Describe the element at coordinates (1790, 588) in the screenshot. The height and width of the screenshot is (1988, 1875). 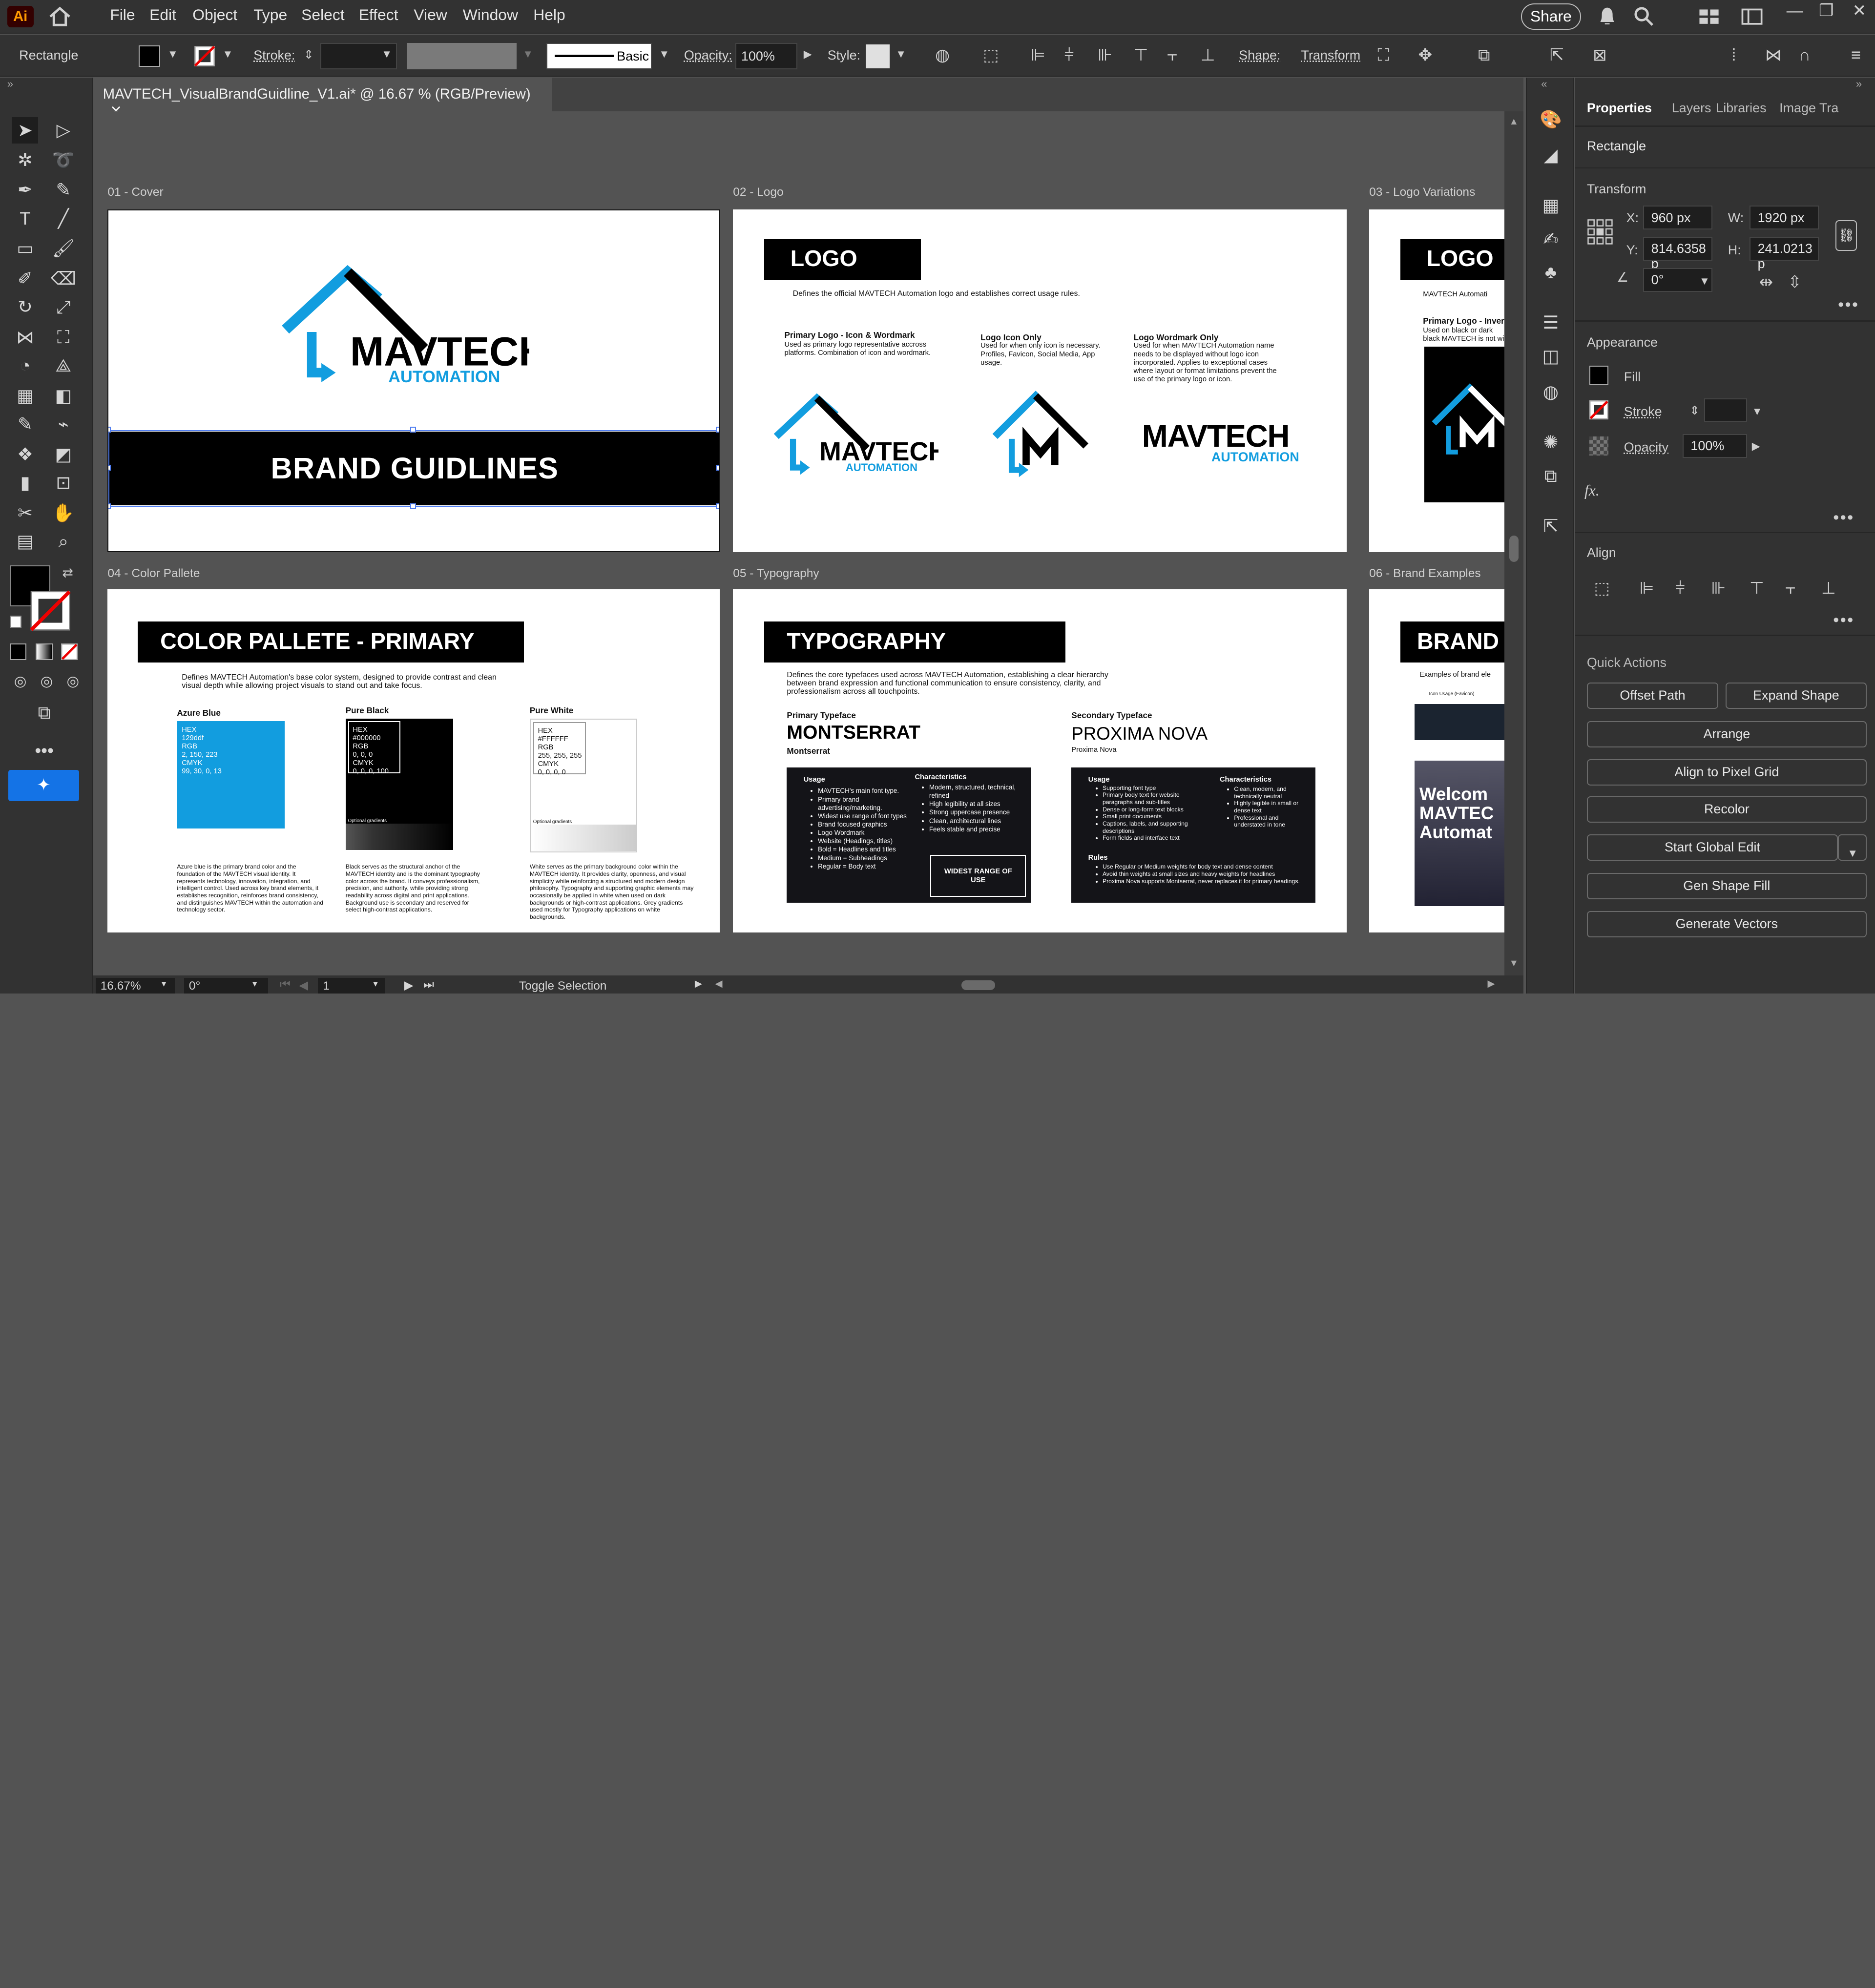
I see `align-middle-icon: ⫟` at that location.